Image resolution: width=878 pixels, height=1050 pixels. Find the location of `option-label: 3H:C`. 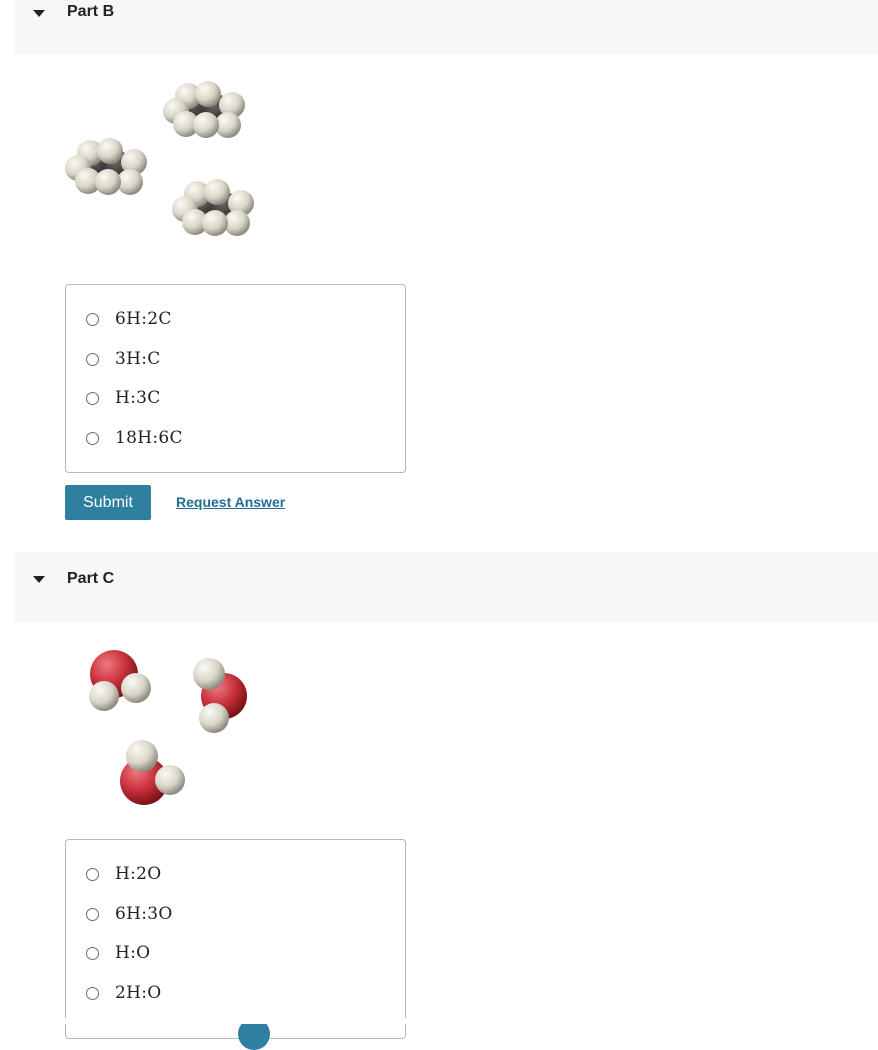

option-label: 3H:C is located at coordinates (138, 358).